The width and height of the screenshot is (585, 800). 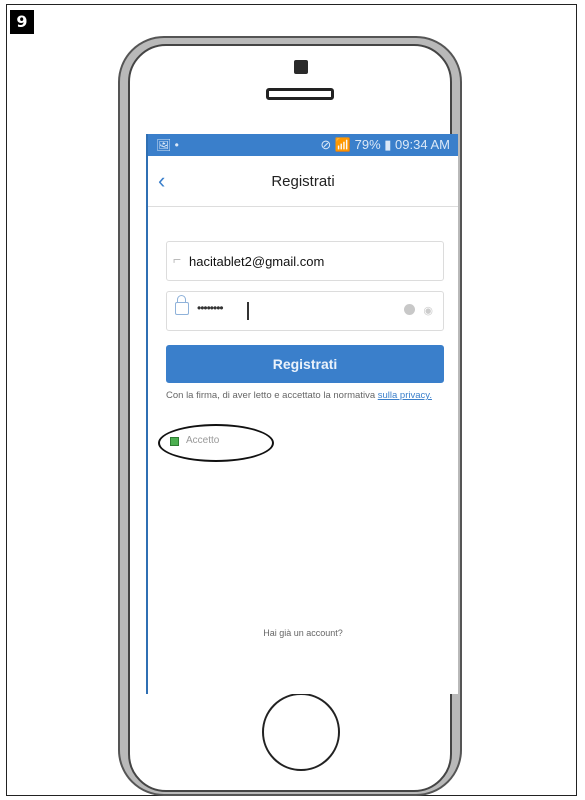 I want to click on email-field: ⌐ hacitablet2@gmail.com, so click(x=305, y=261).